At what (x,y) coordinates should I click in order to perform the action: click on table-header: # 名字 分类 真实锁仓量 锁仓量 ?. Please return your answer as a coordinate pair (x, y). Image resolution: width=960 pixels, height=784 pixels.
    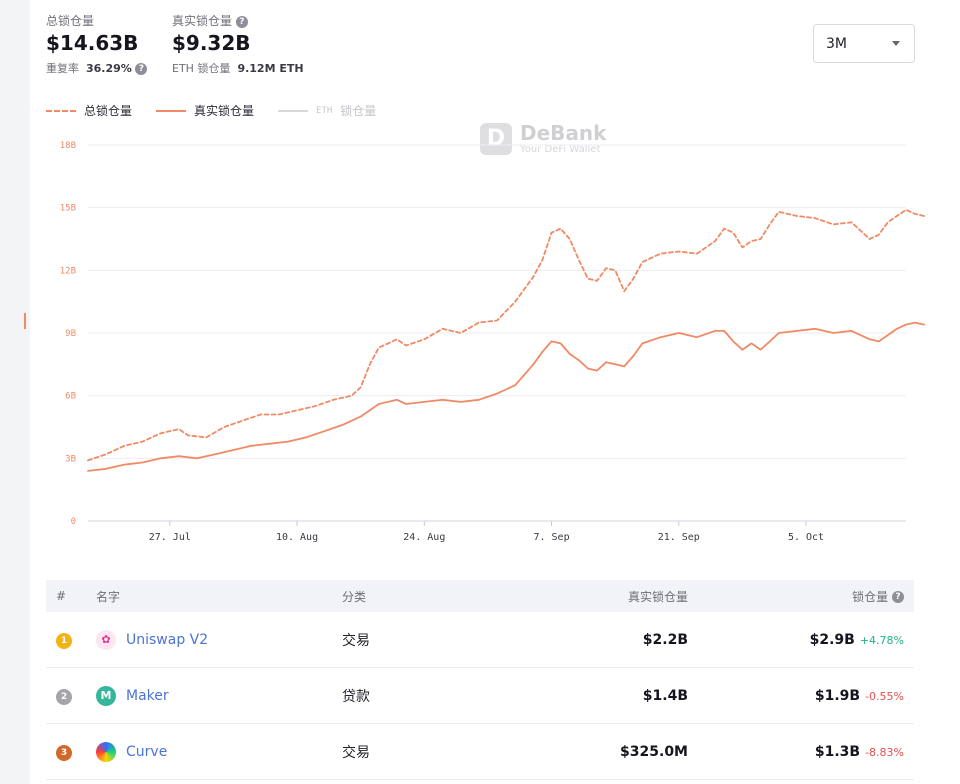
    Looking at the image, I should click on (480, 596).